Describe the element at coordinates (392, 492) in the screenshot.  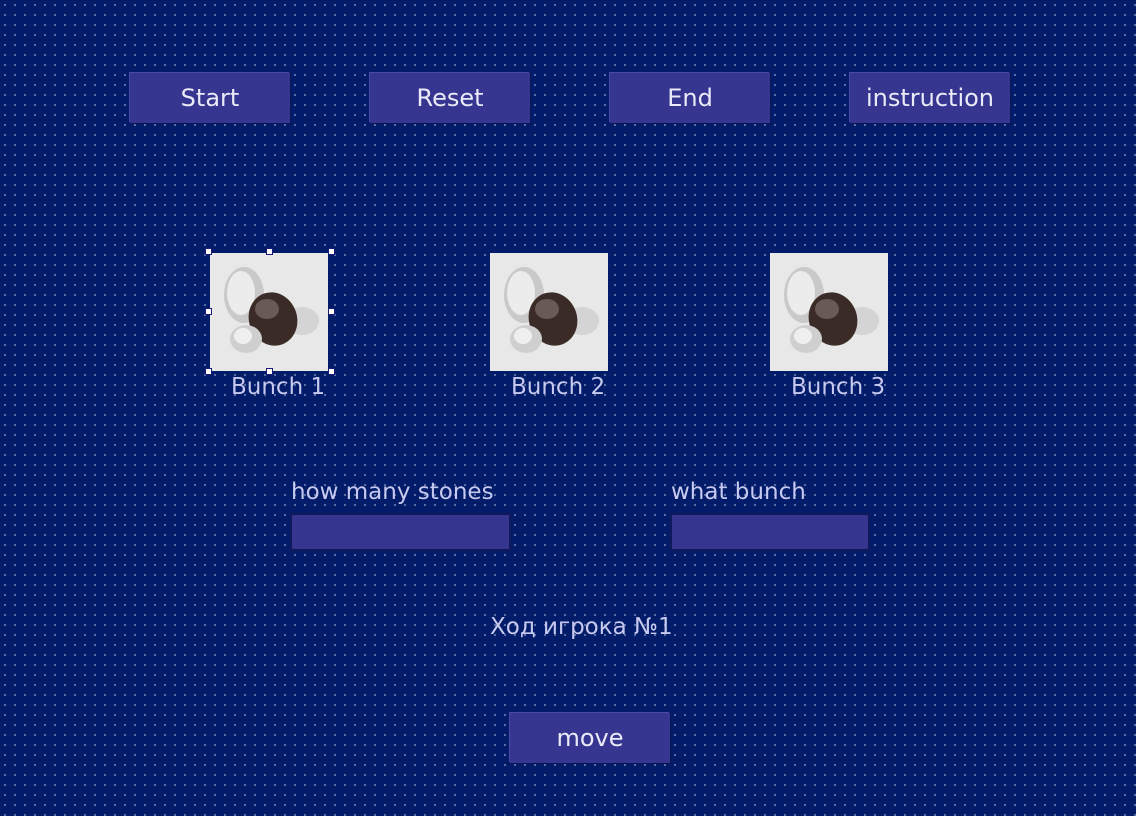
I see `stones-count-label: how many stones` at that location.